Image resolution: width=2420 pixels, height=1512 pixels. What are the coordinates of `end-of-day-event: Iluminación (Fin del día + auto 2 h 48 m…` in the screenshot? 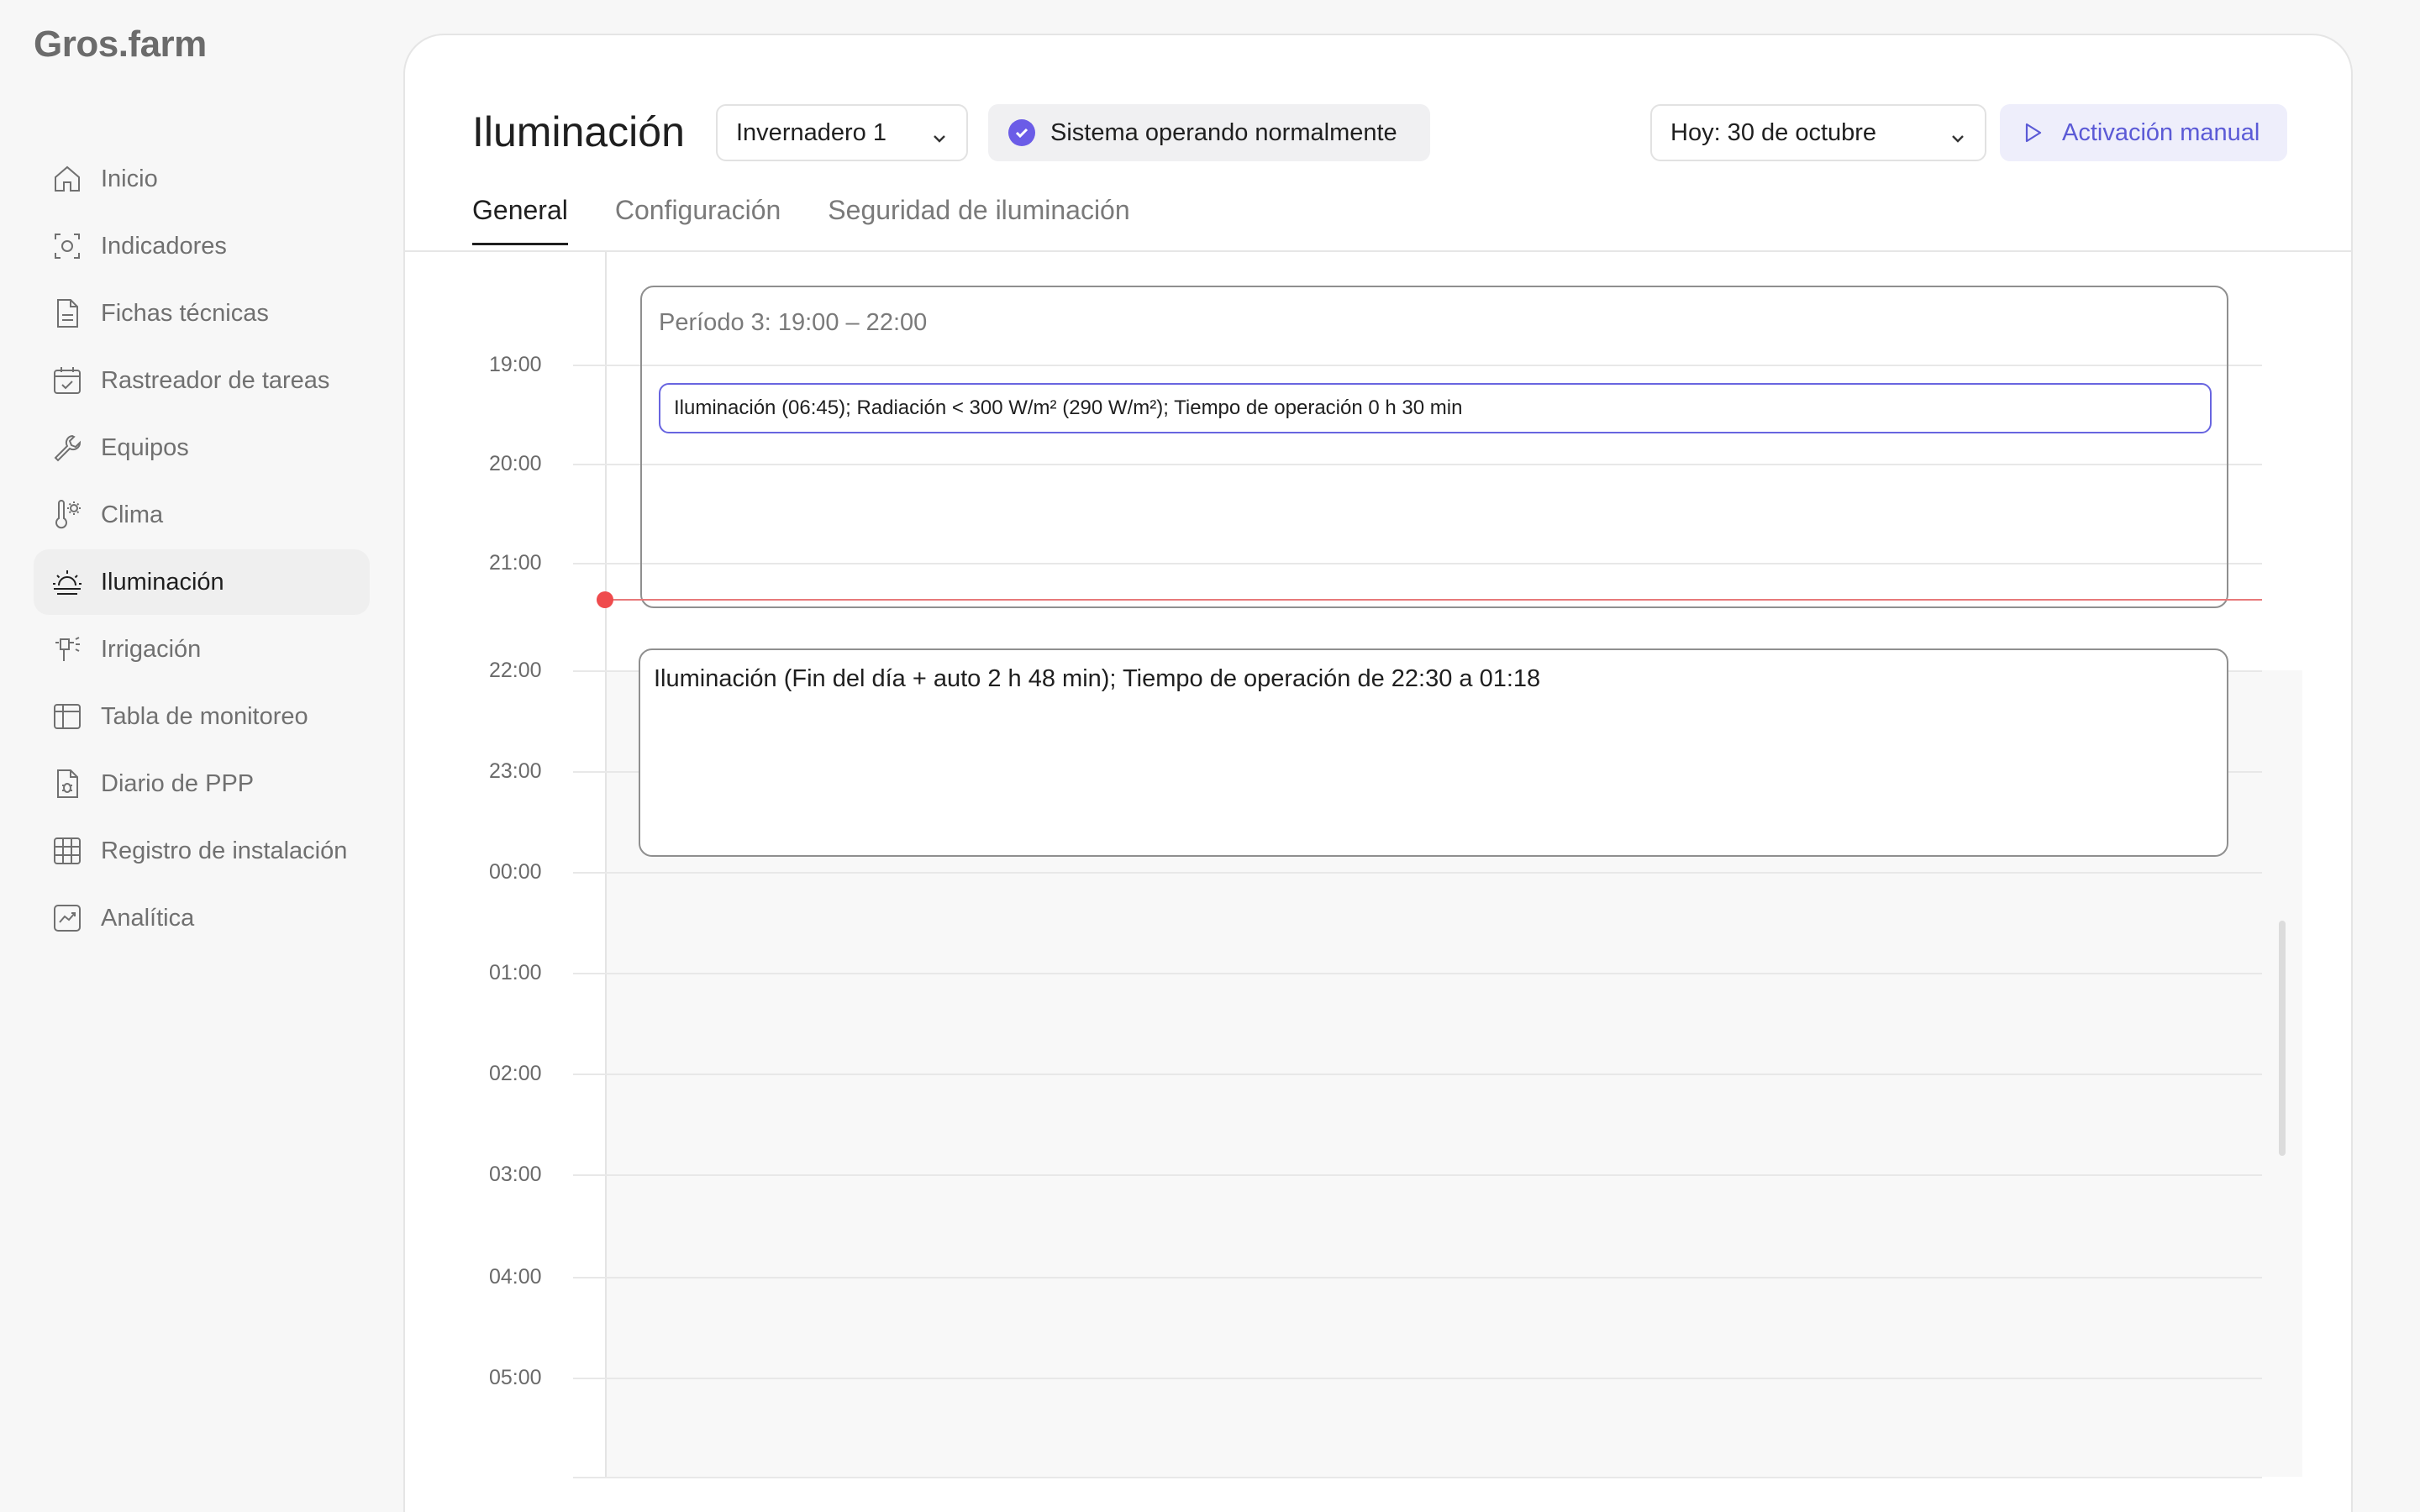 It's located at (1434, 752).